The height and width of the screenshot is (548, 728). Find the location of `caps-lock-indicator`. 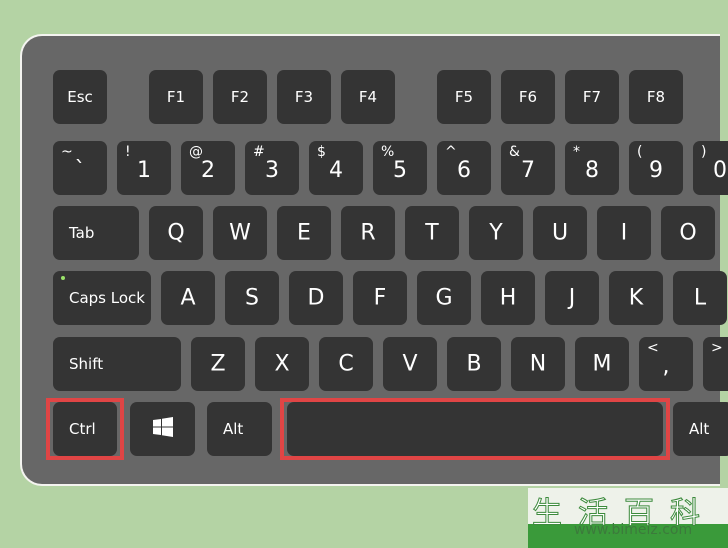

caps-lock-indicator is located at coordinates (63, 278).